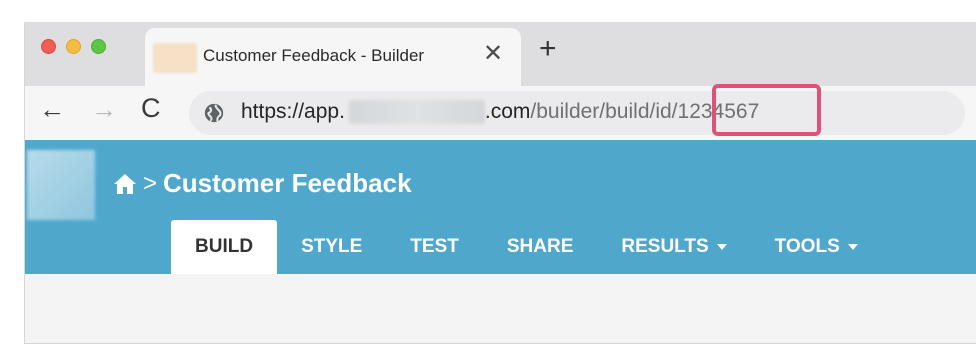 The width and height of the screenshot is (976, 358). I want to click on id-highlight-box, so click(766, 110).